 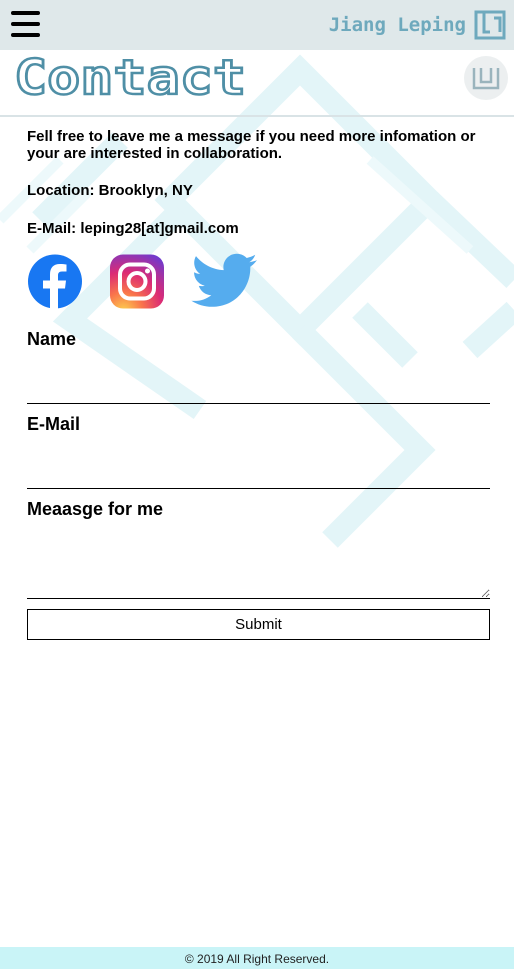 I want to click on twitter-icon, so click(x=224, y=281).